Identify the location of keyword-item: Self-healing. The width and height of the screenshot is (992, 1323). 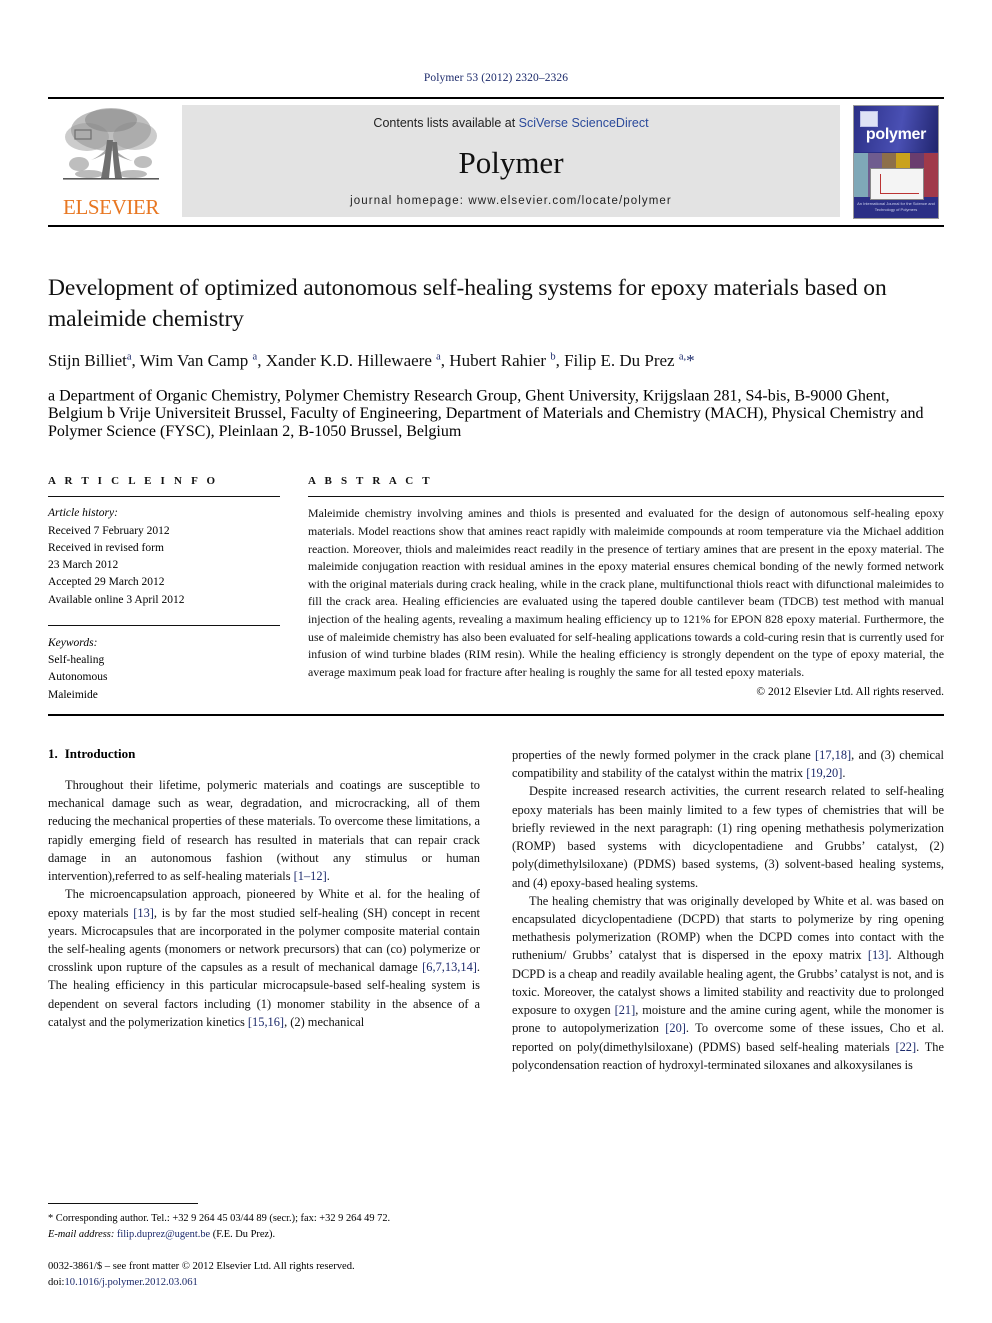
(76, 660).